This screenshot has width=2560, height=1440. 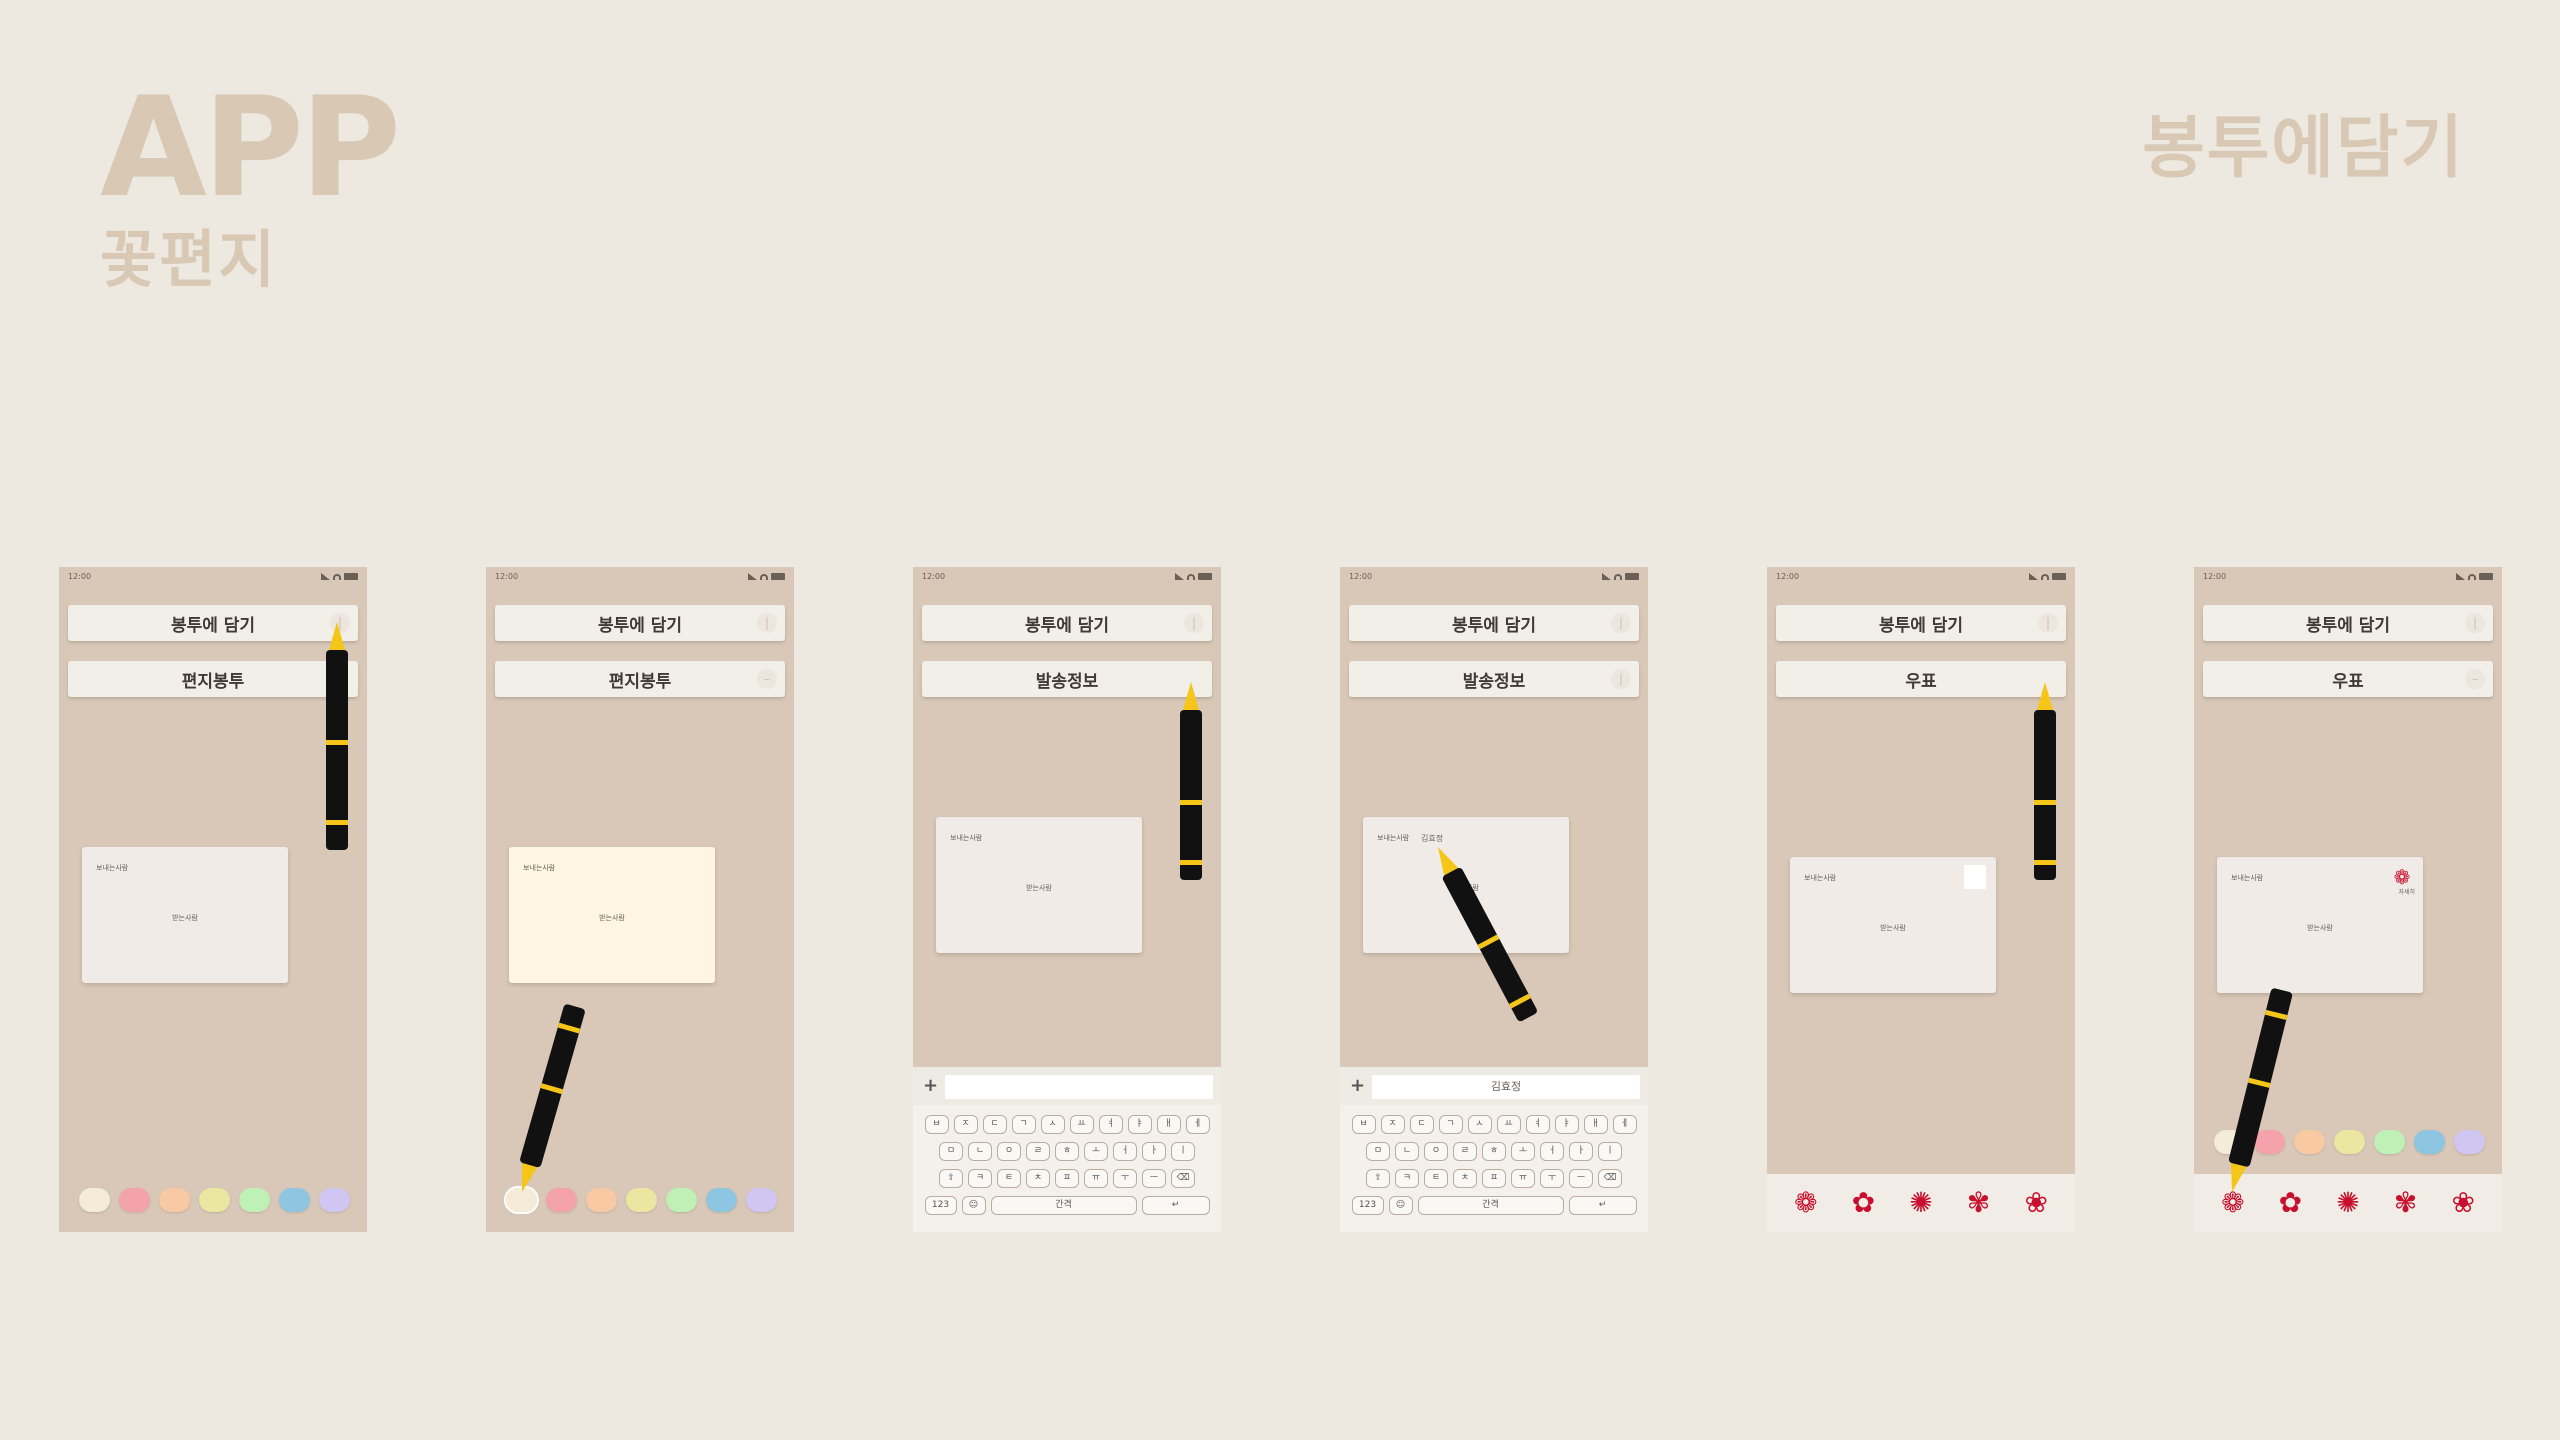 I want to click on subtitle-bar: 우표 –, so click(x=2348, y=679).